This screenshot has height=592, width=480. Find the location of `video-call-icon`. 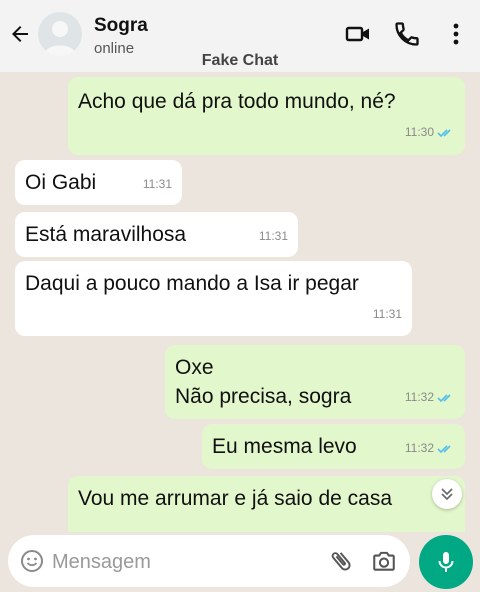

video-call-icon is located at coordinates (358, 34).